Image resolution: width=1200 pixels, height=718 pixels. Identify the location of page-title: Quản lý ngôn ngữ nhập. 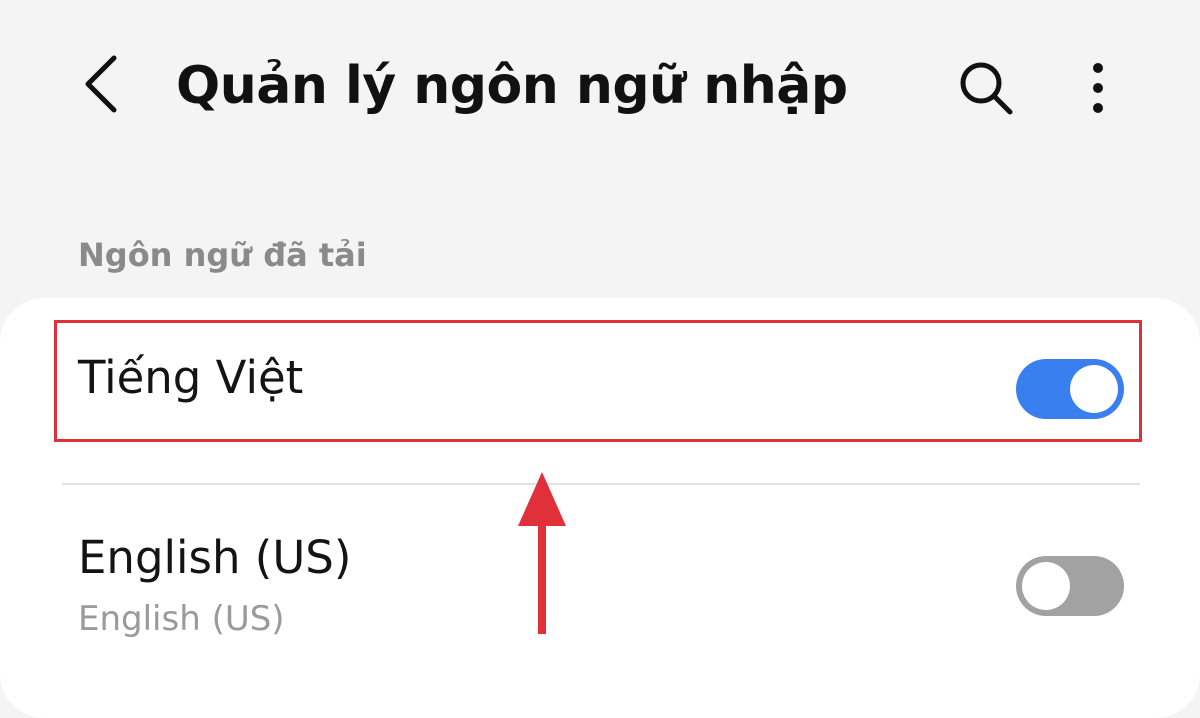
(512, 86).